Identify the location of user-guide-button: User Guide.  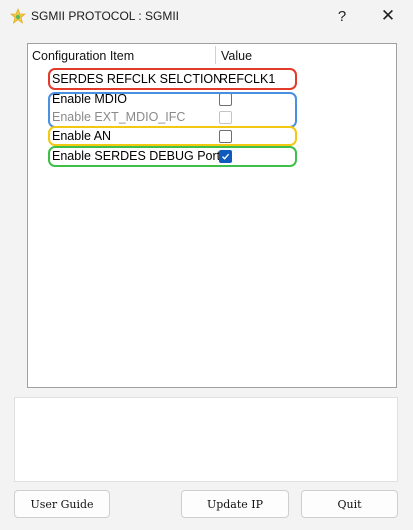
(62, 504).